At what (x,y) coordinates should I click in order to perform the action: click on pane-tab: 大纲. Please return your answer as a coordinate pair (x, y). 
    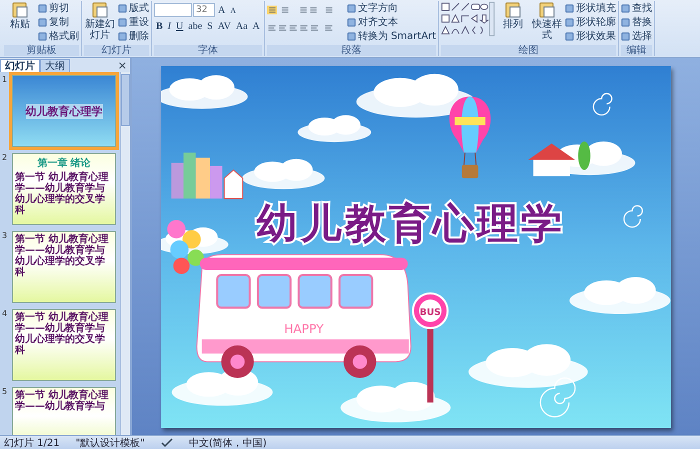
    Looking at the image, I should click on (55, 65).